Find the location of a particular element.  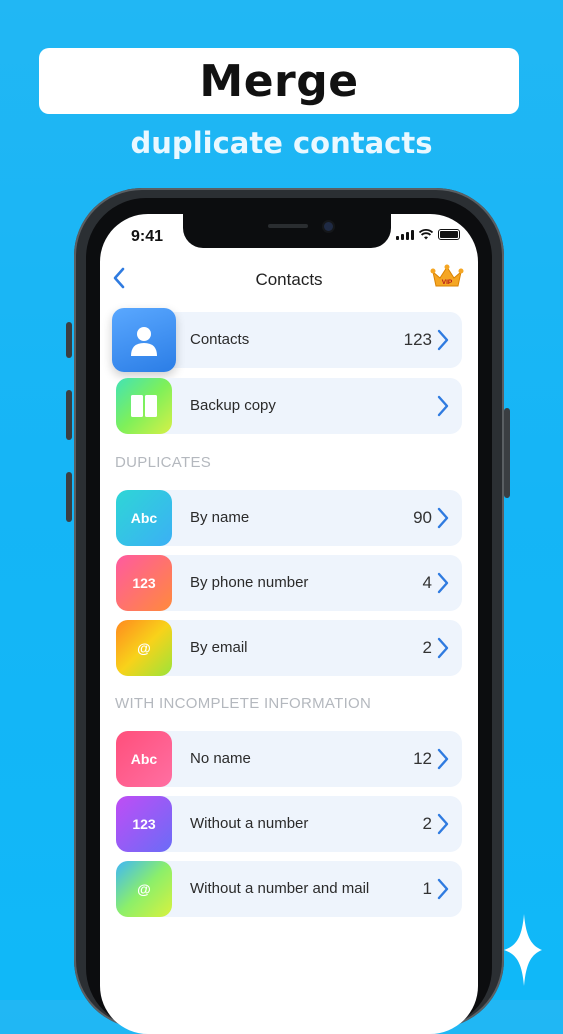

signal-icon is located at coordinates (405, 235).